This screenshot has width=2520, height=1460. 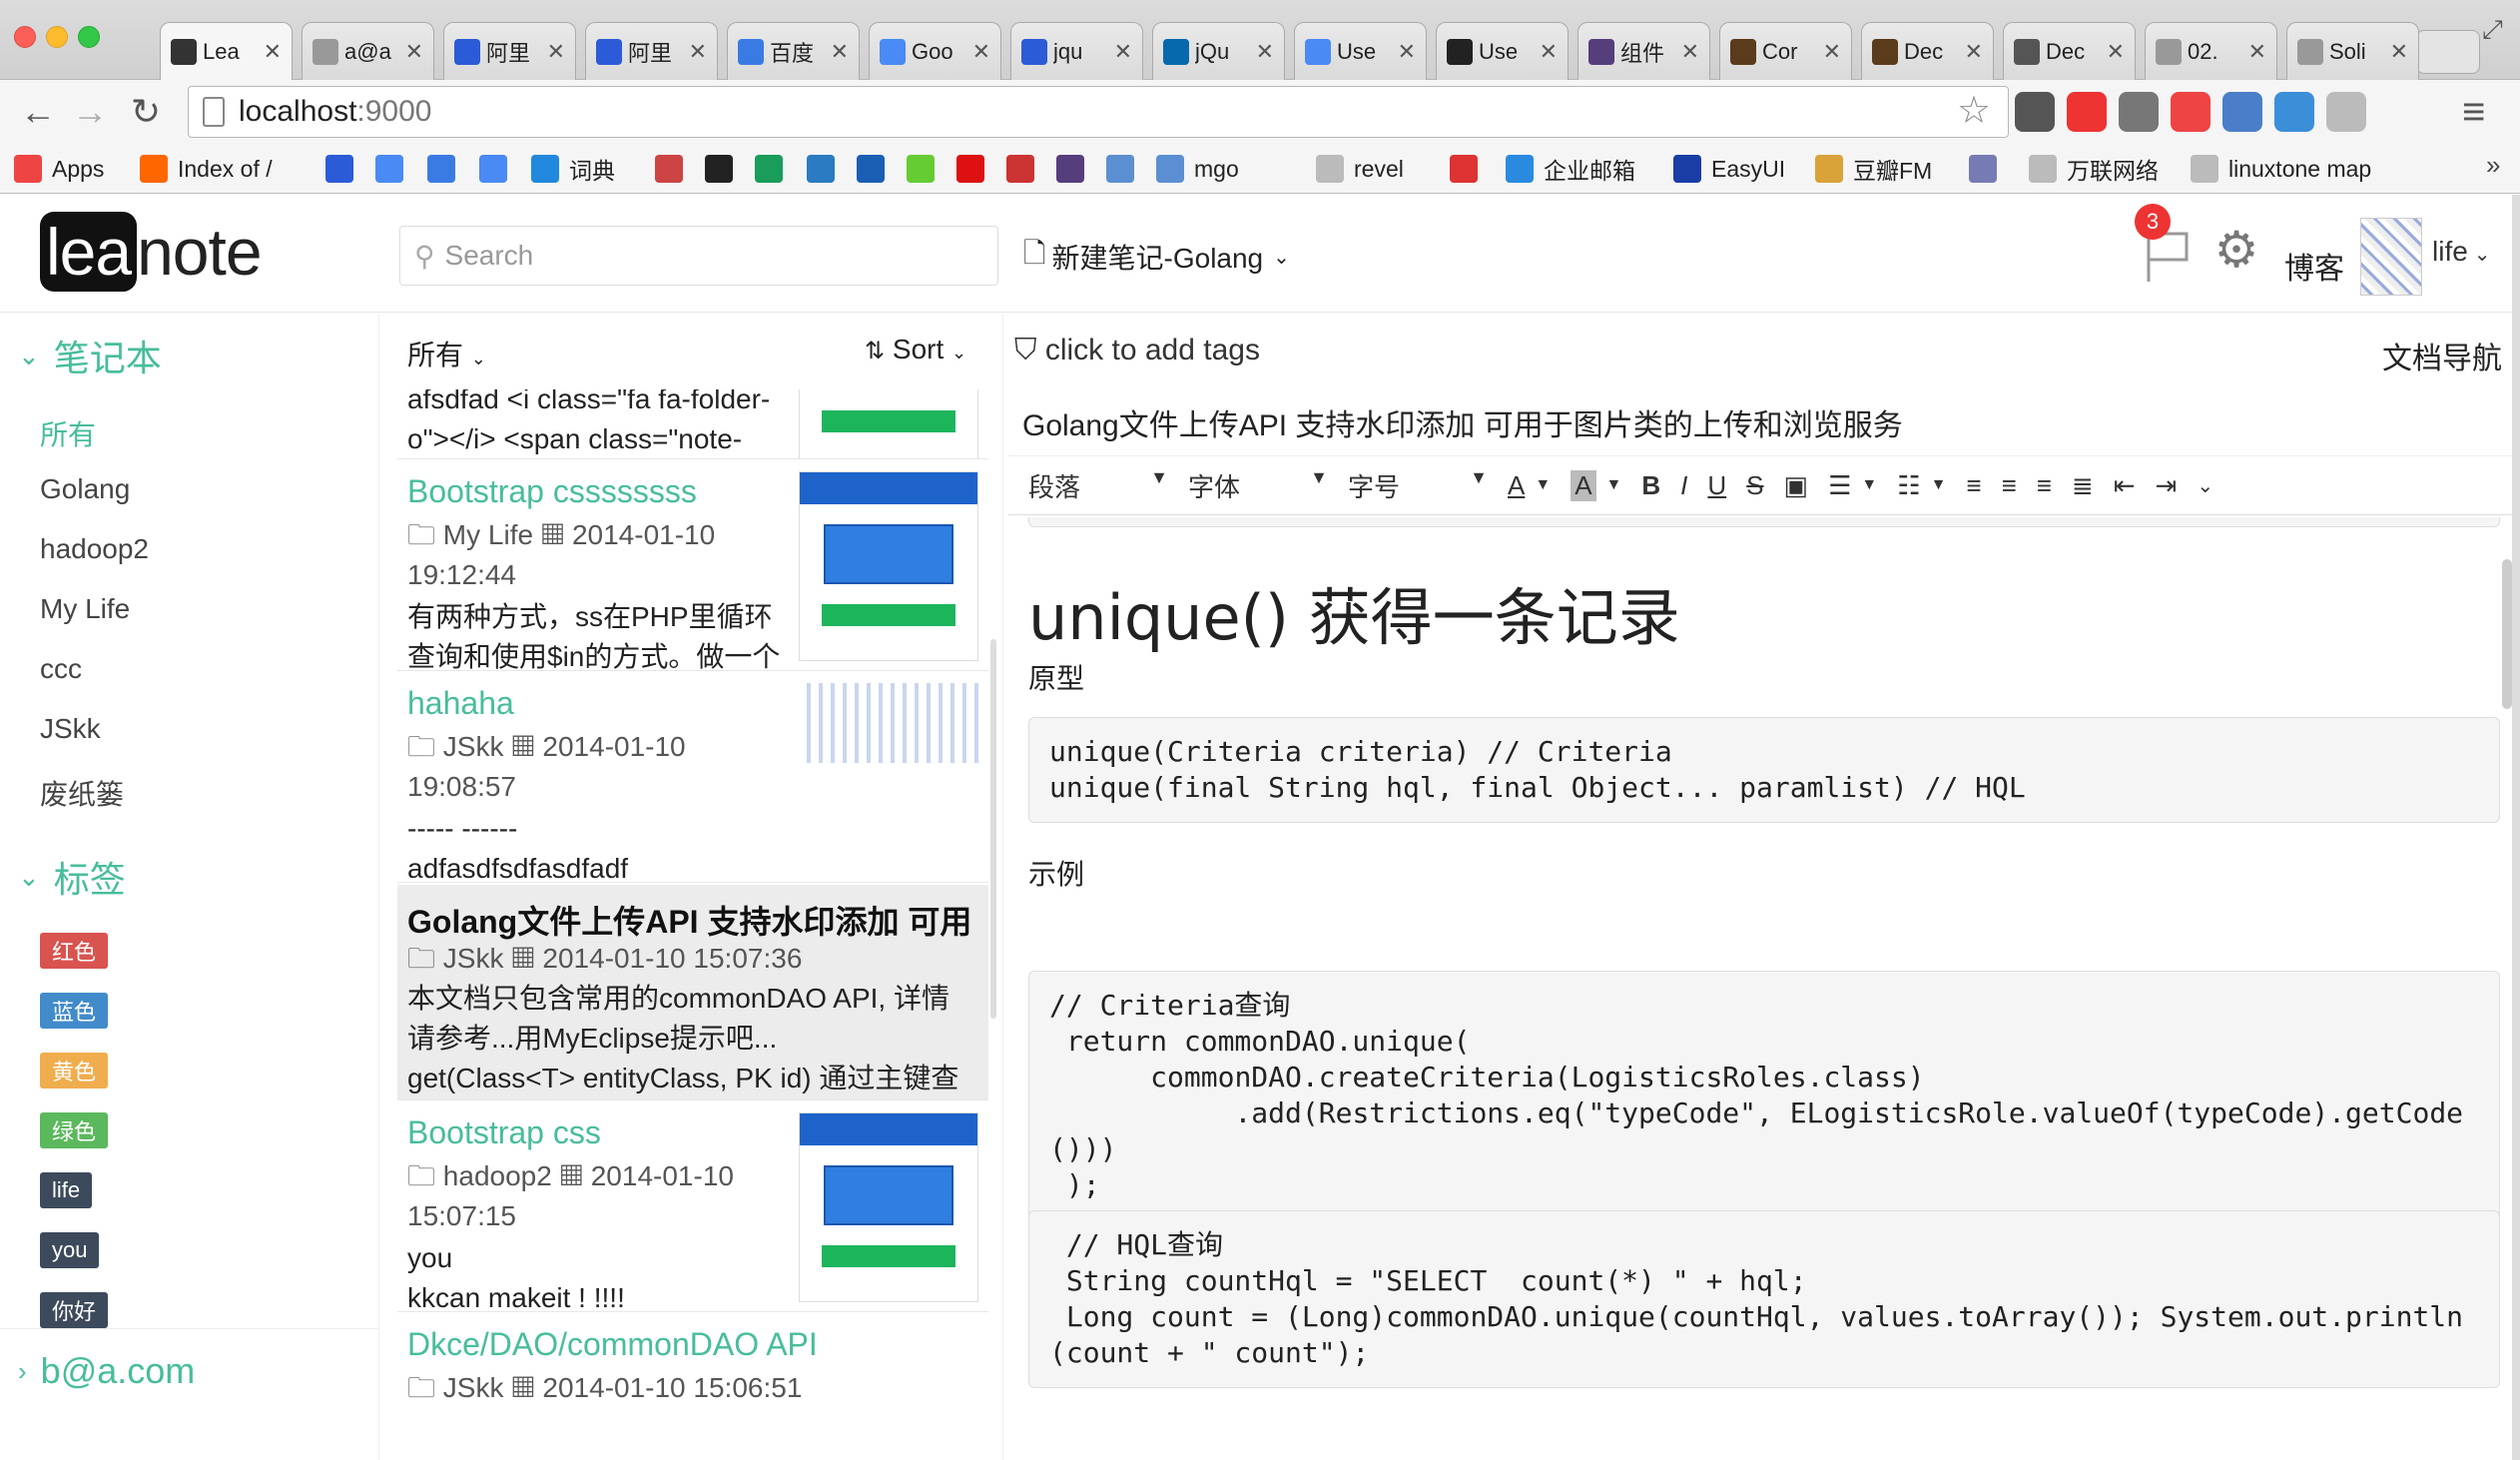 I want to click on bookmark-item: 词典, so click(x=573, y=169).